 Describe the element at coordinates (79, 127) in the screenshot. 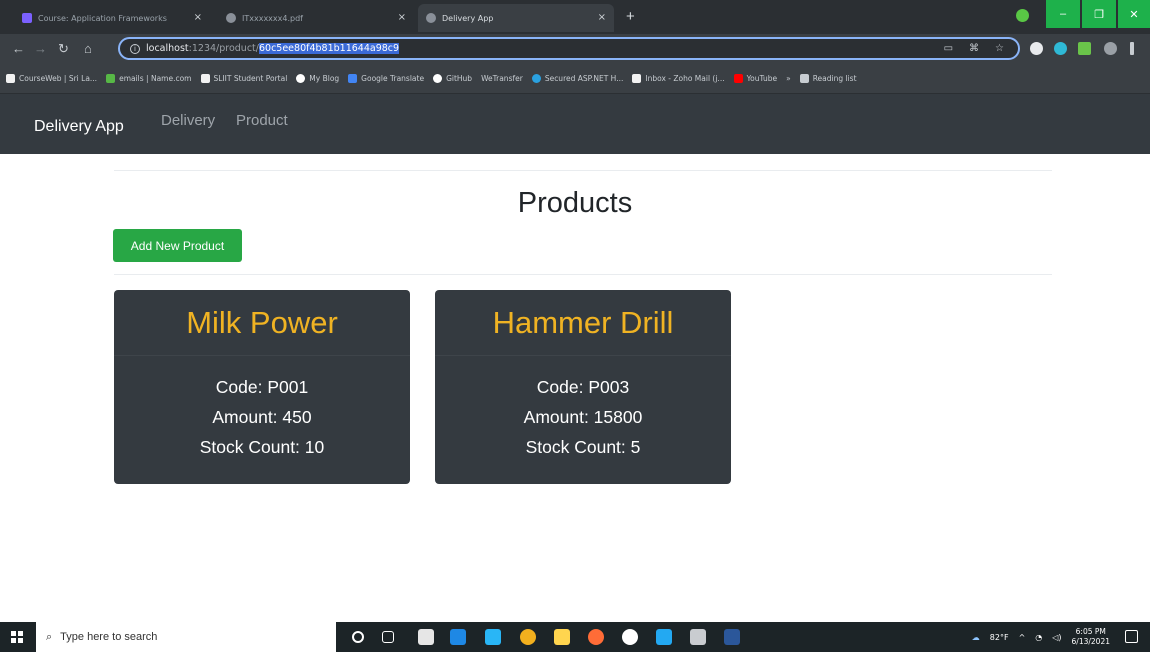

I see `navbar-brand: Delivery App` at that location.